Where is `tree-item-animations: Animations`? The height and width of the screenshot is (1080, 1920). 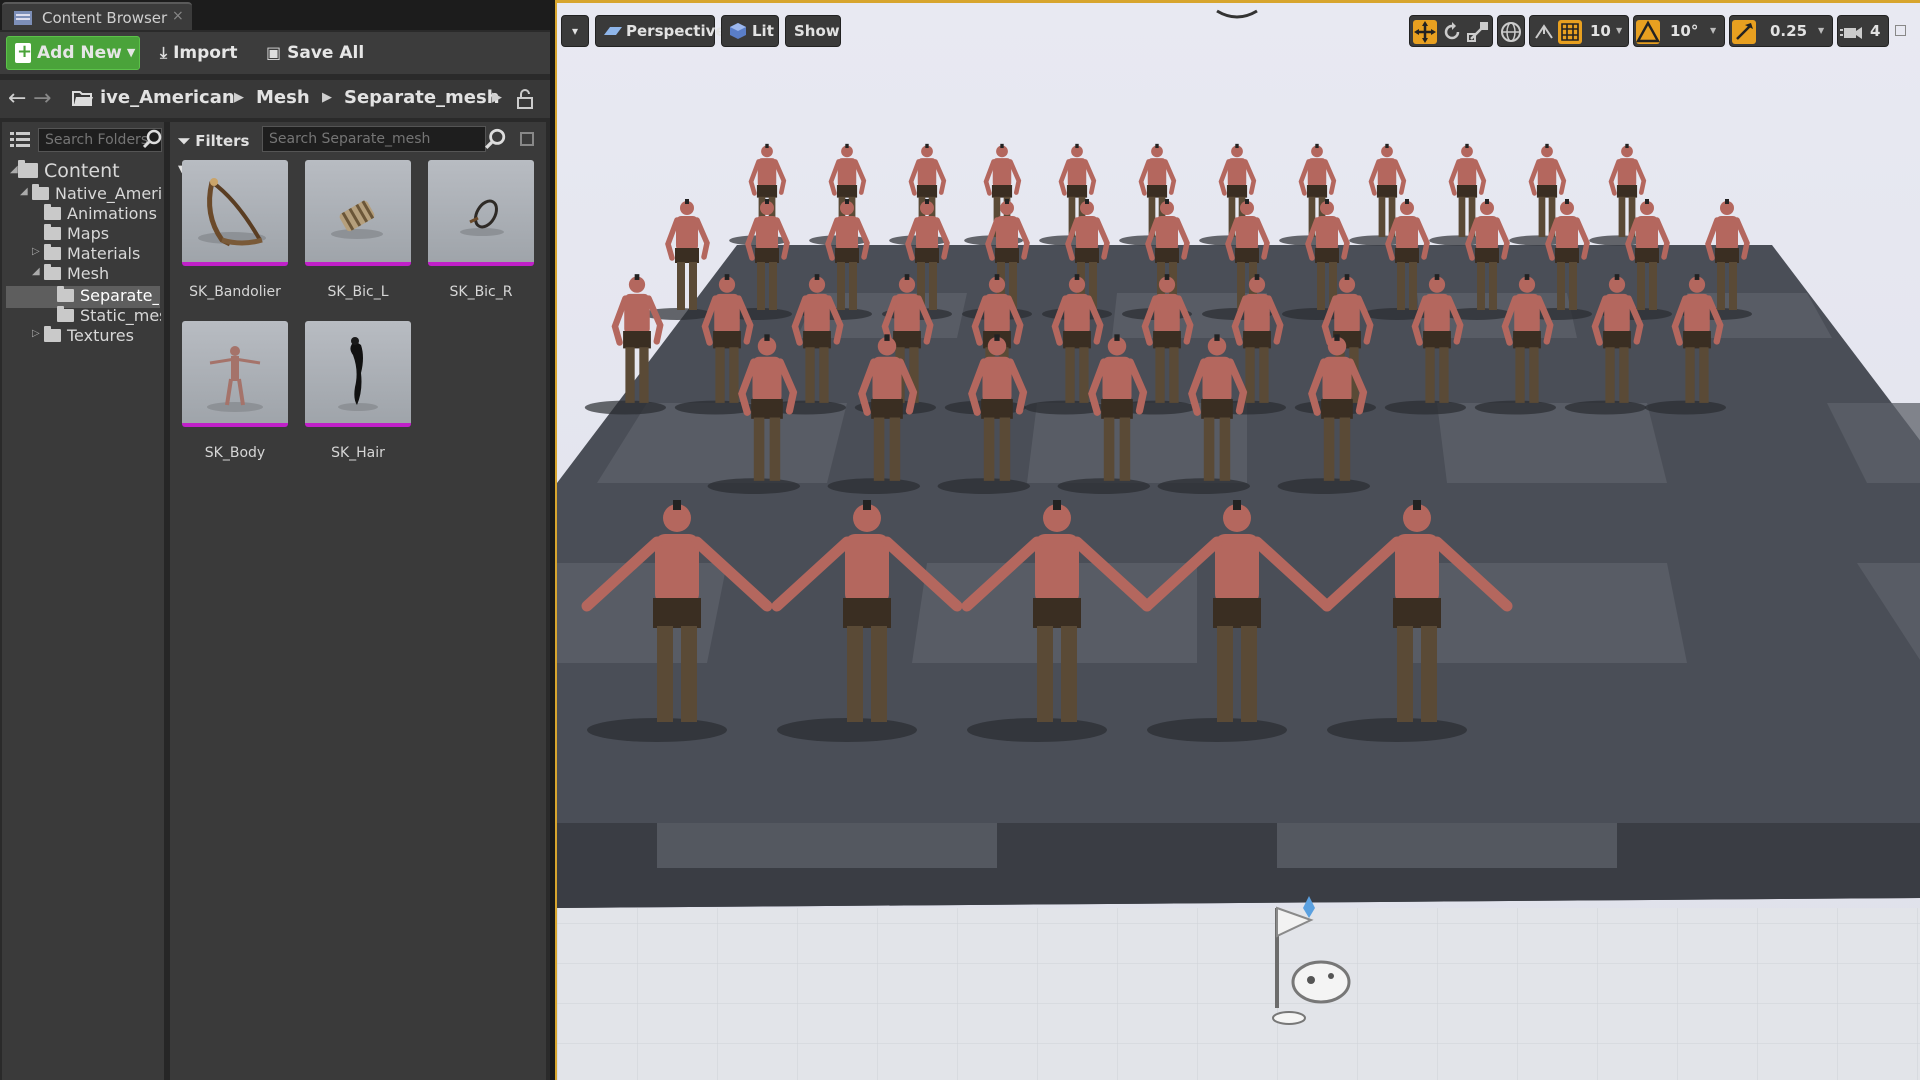 tree-item-animations: Animations is located at coordinates (100, 214).